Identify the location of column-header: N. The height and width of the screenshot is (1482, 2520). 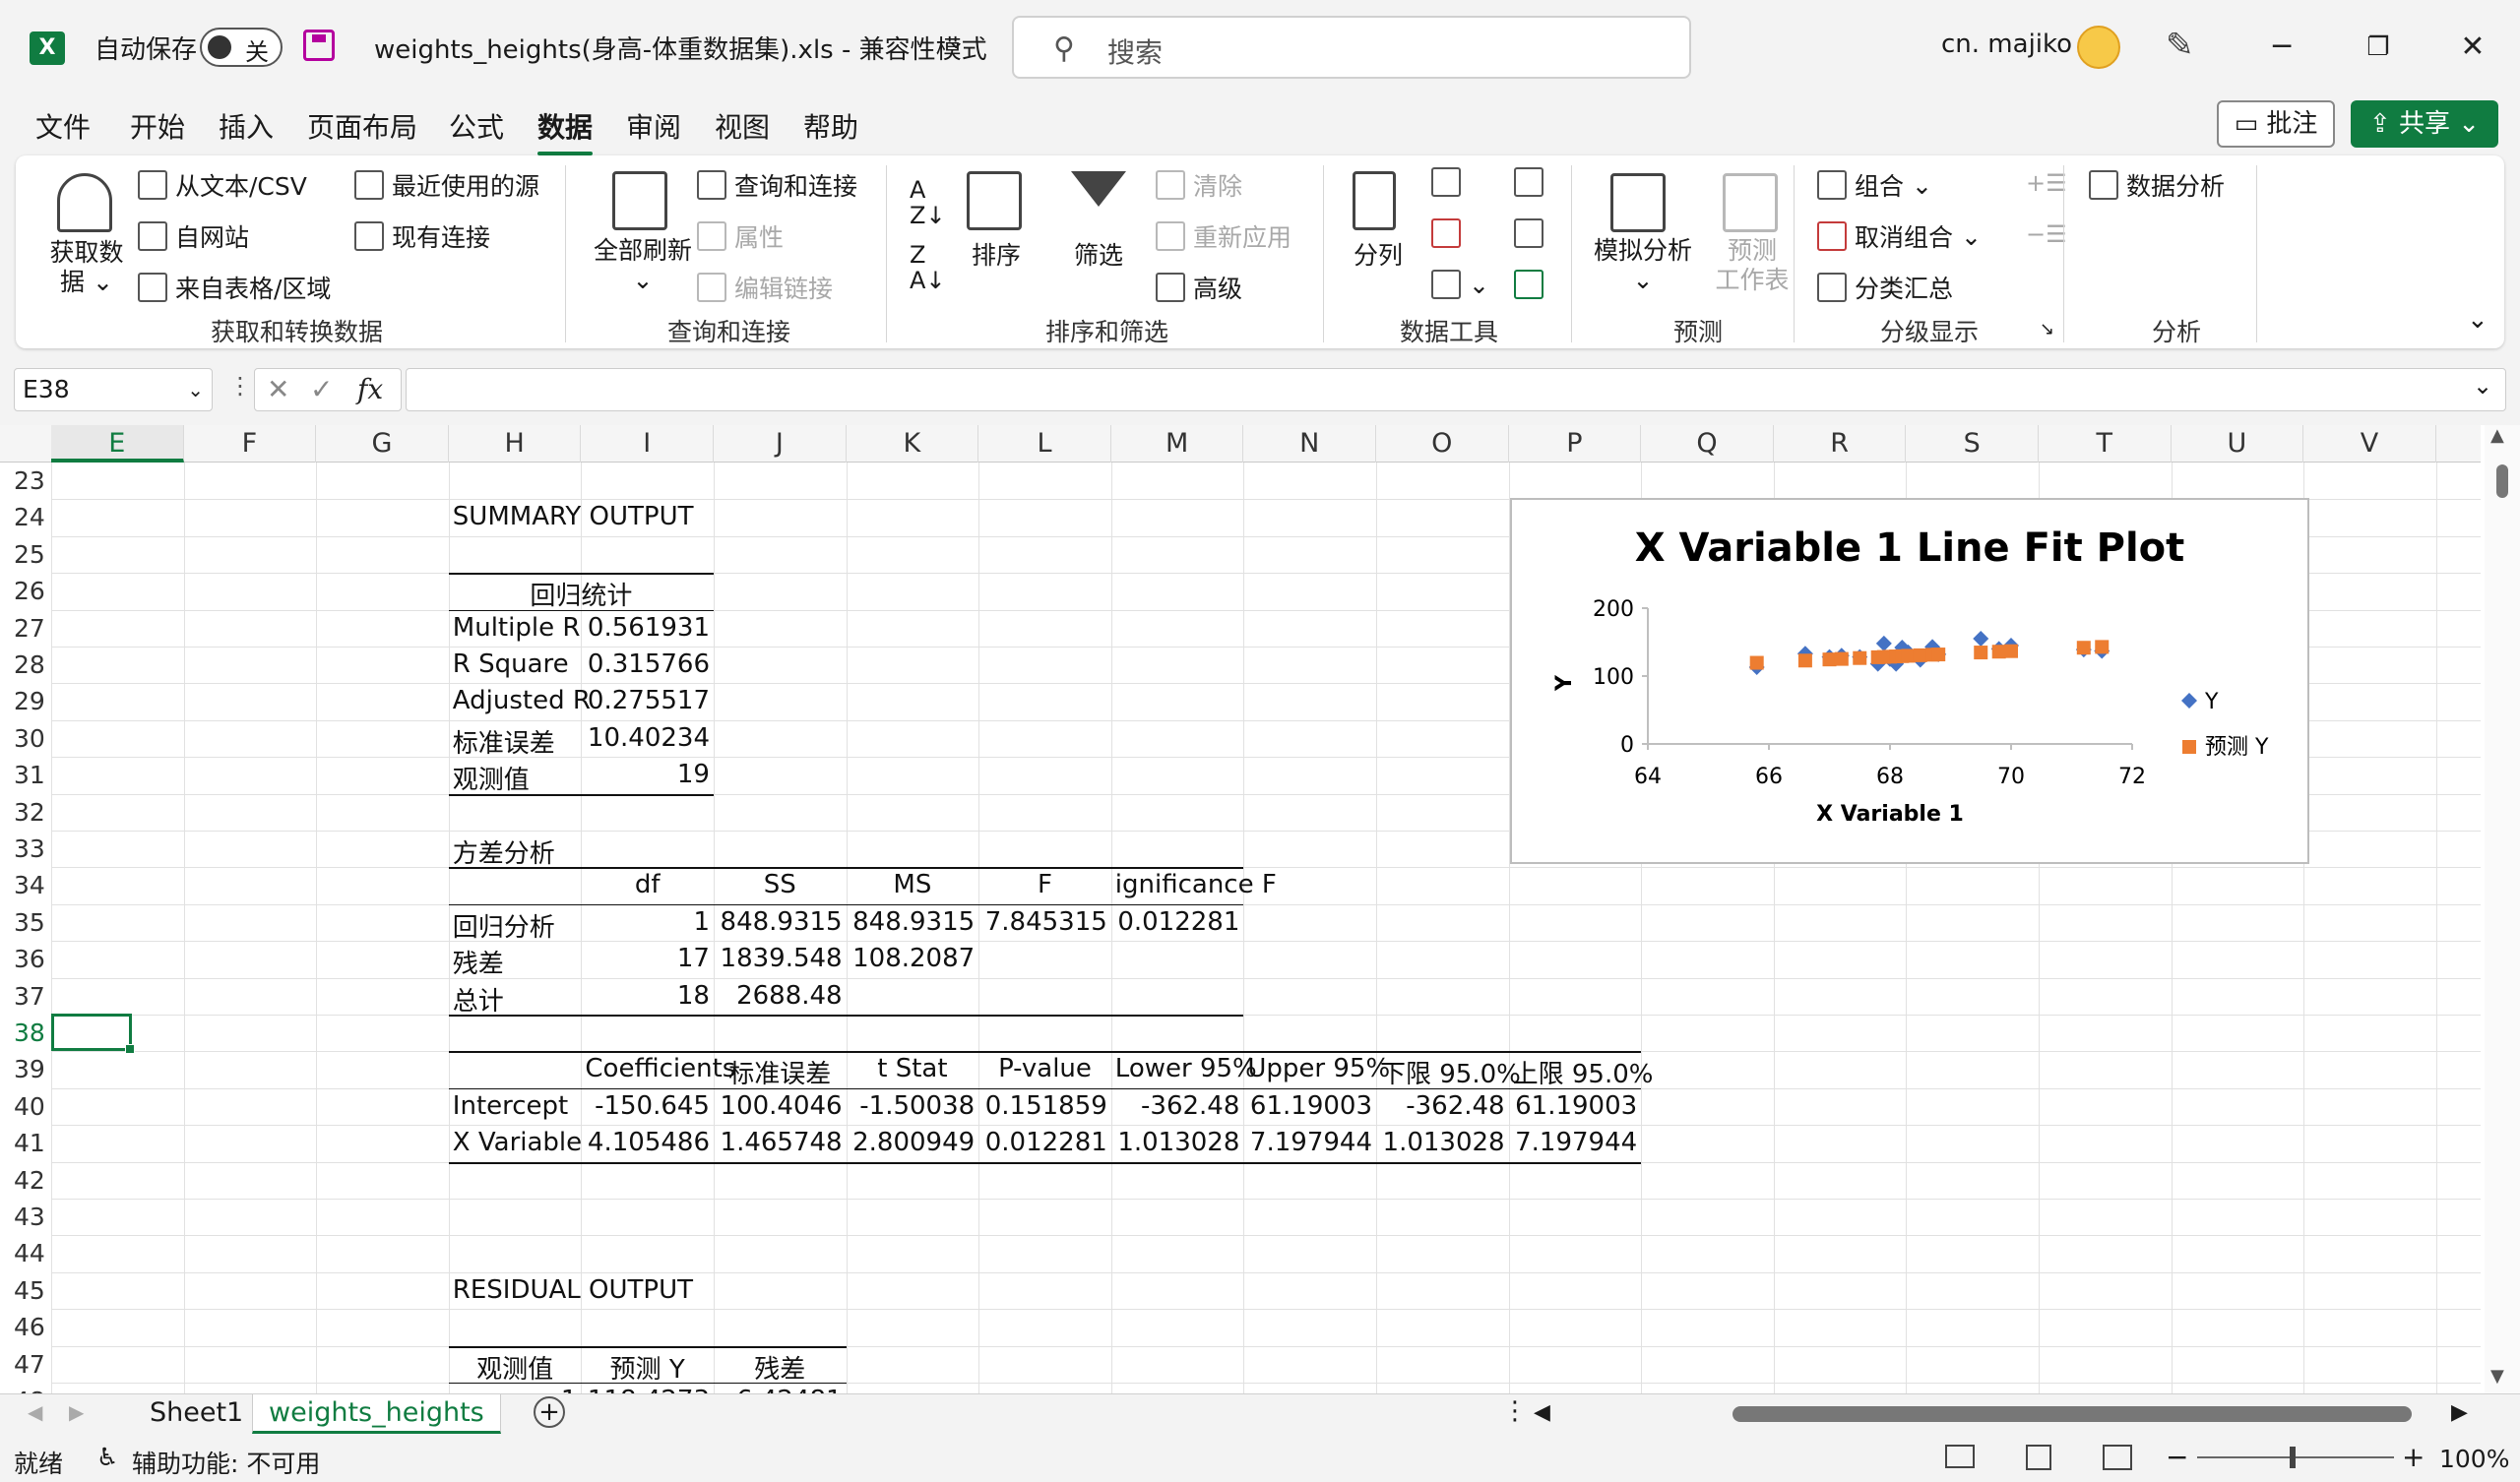
(1309, 444).